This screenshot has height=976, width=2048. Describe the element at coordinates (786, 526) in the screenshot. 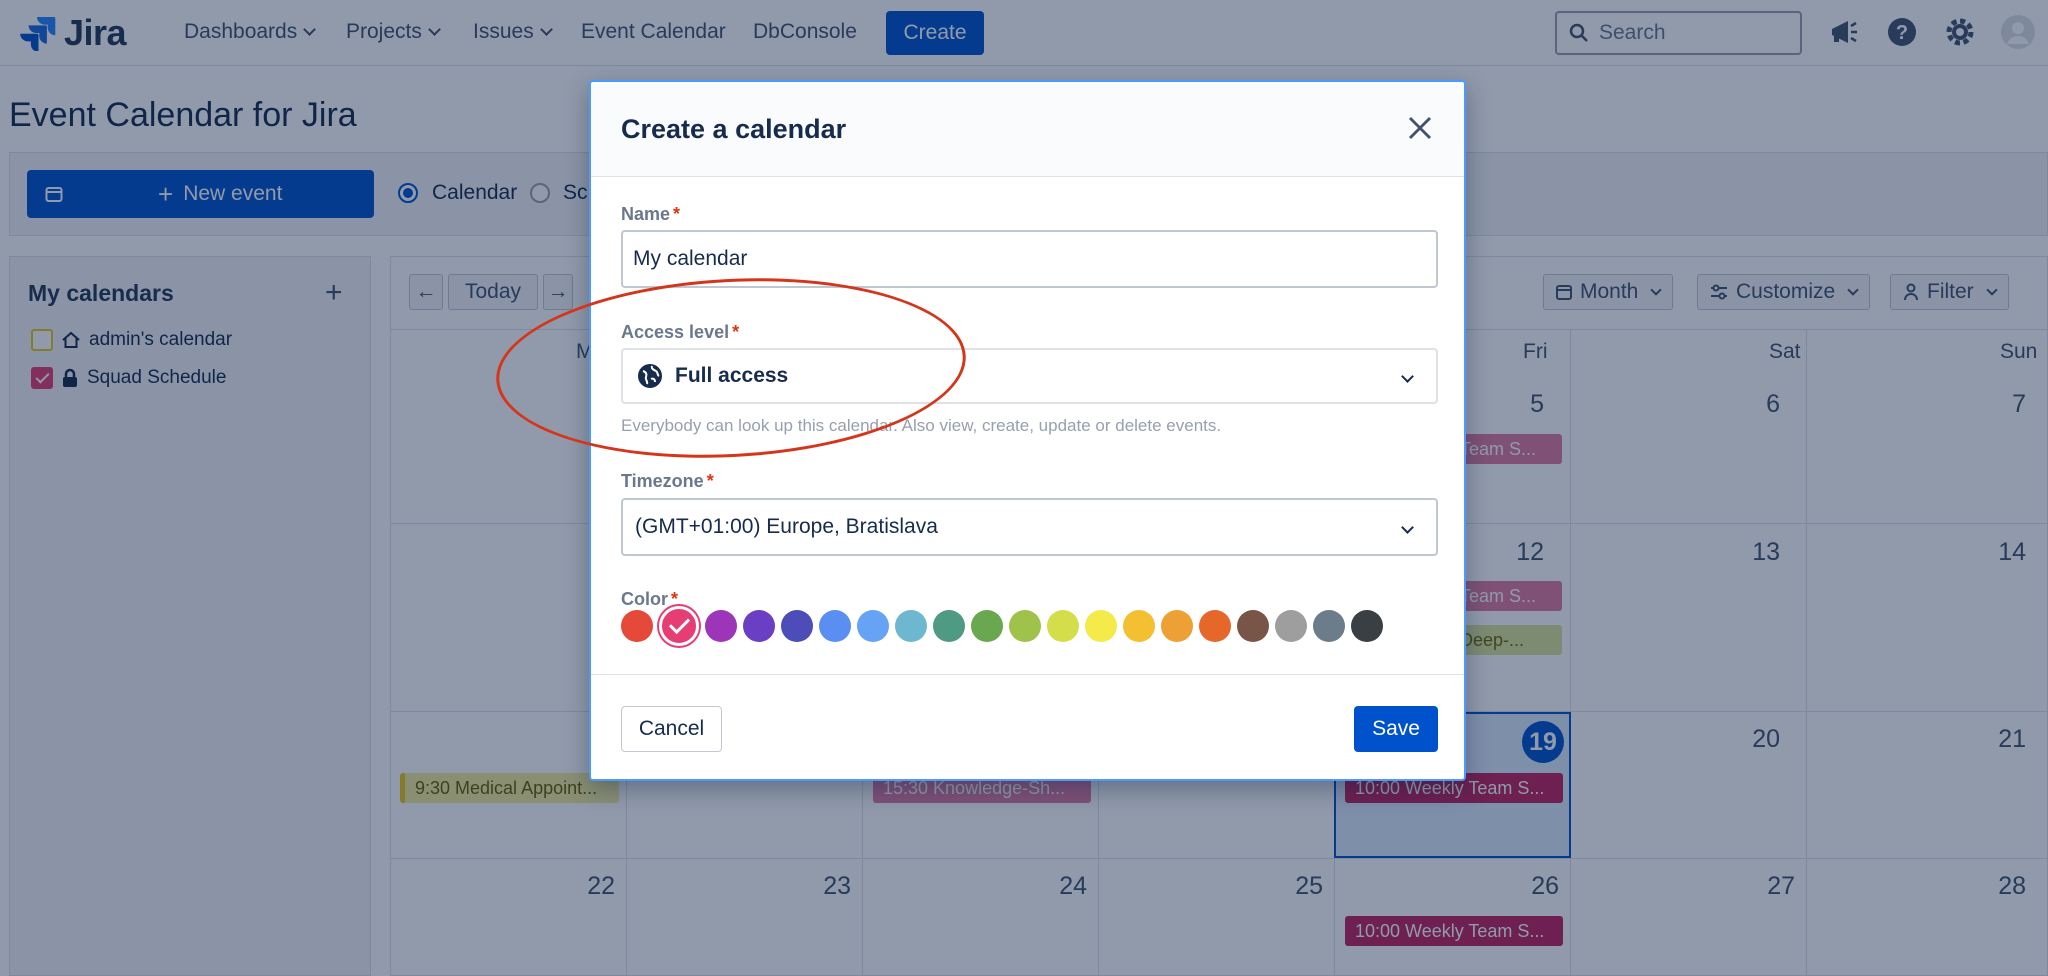

I see `timezone-value: (GMT+01:00) Europe, Bratislava` at that location.